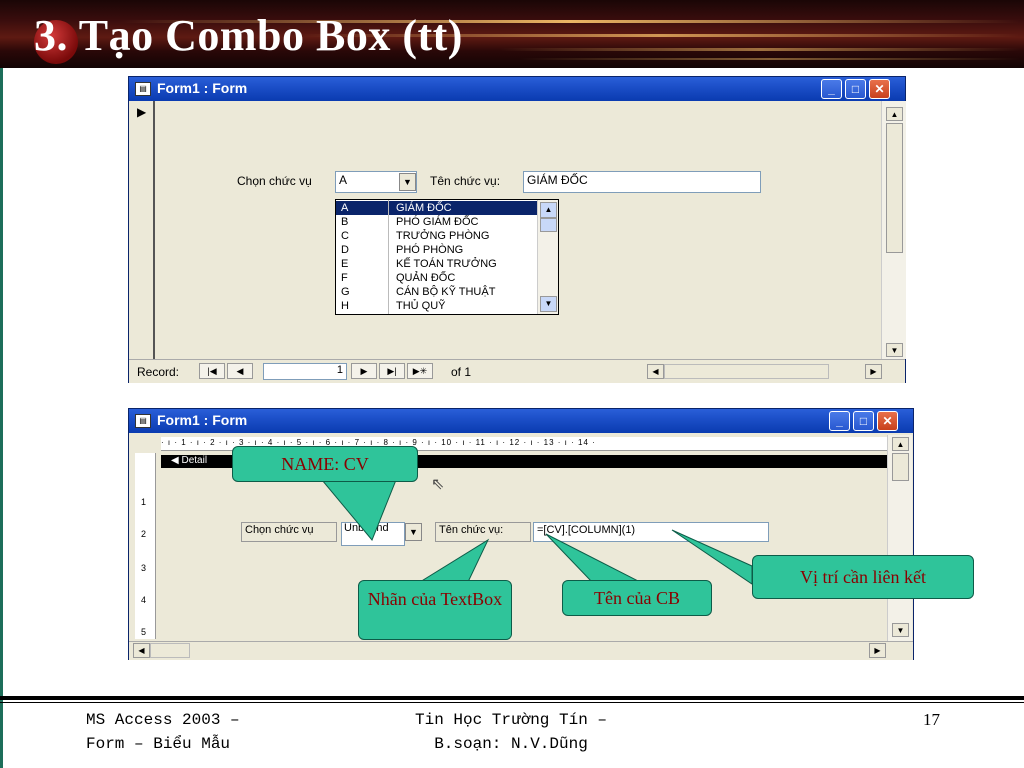  Describe the element at coordinates (212, 371) in the screenshot. I see `first-record-button: |◀` at that location.